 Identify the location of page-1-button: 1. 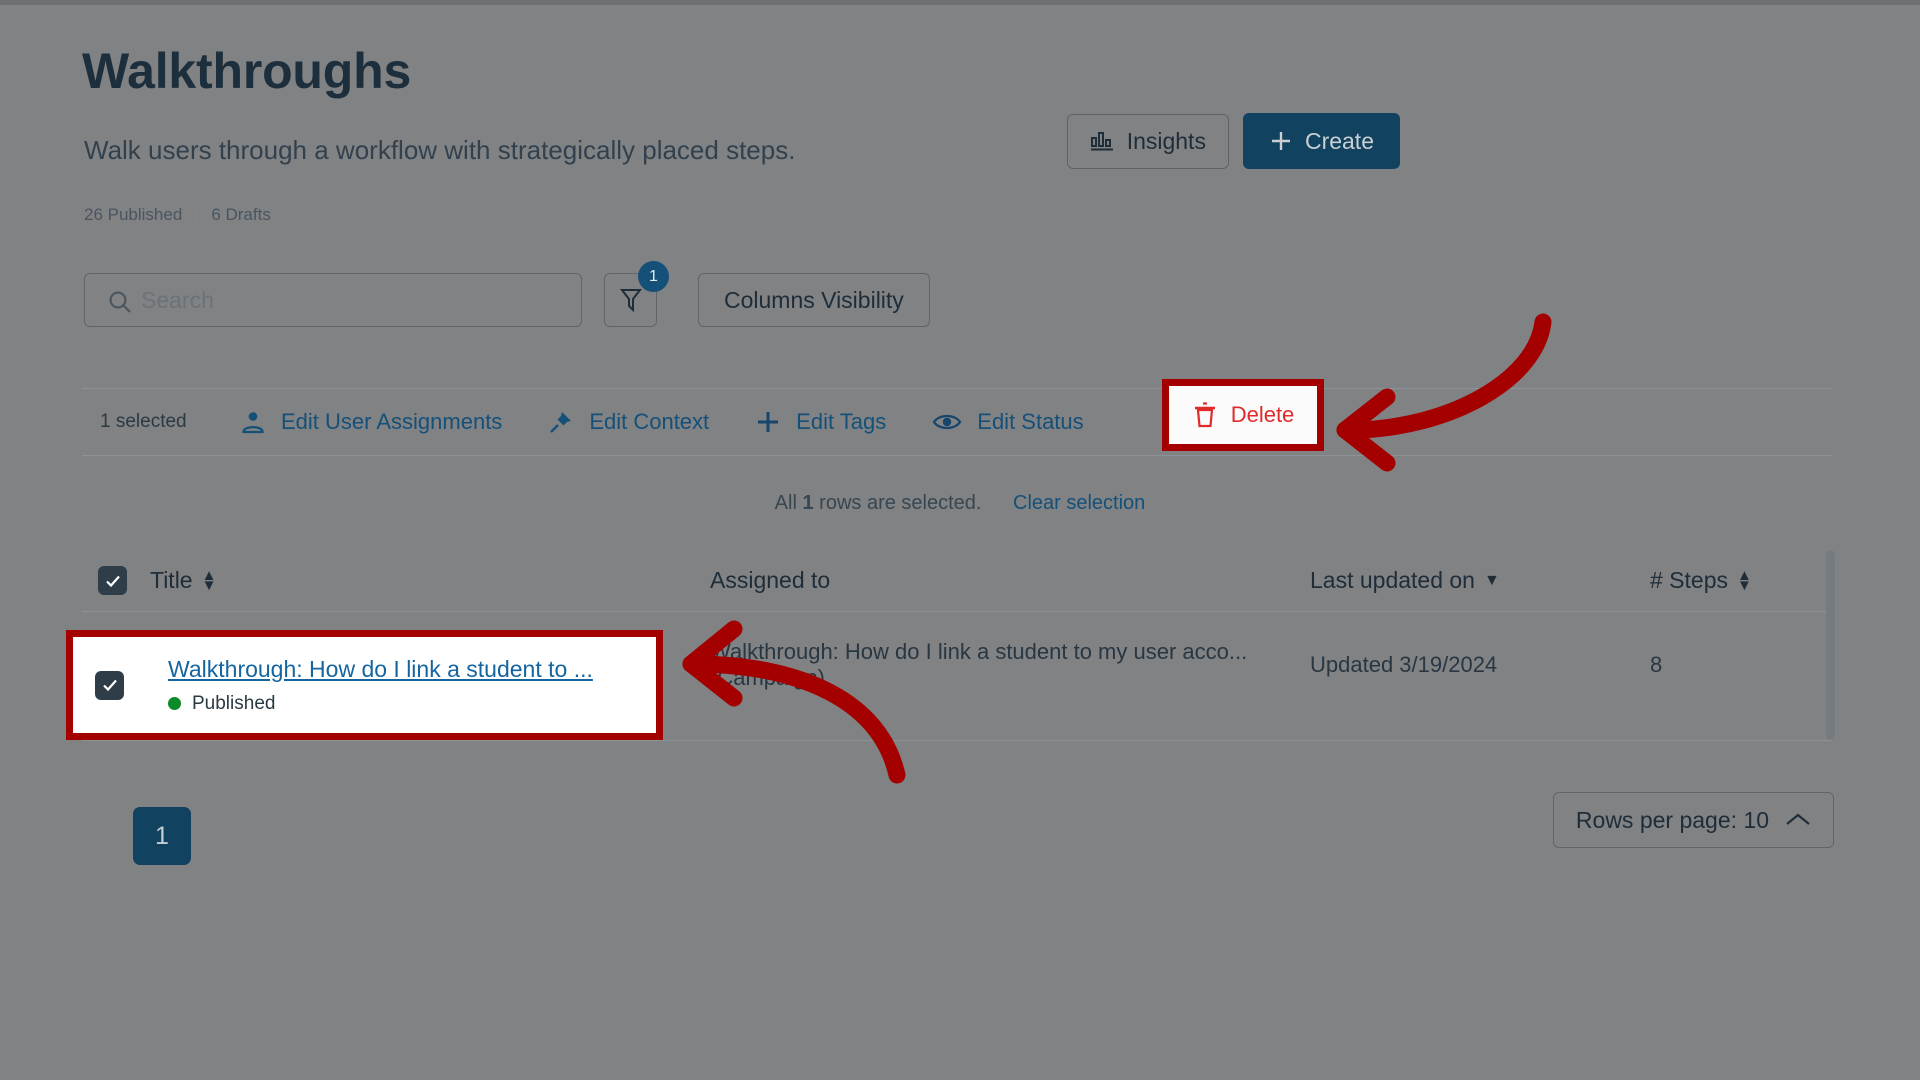
(162, 836).